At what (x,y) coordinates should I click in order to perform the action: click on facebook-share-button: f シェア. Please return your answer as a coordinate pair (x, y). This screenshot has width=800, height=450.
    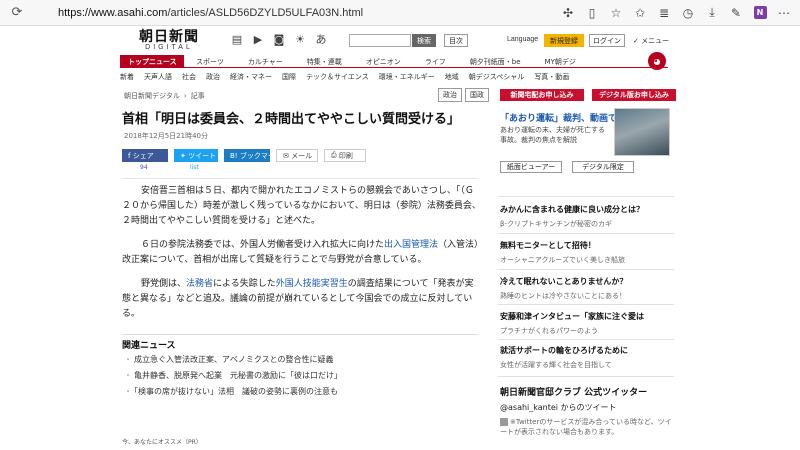
    Looking at the image, I should click on (145, 155).